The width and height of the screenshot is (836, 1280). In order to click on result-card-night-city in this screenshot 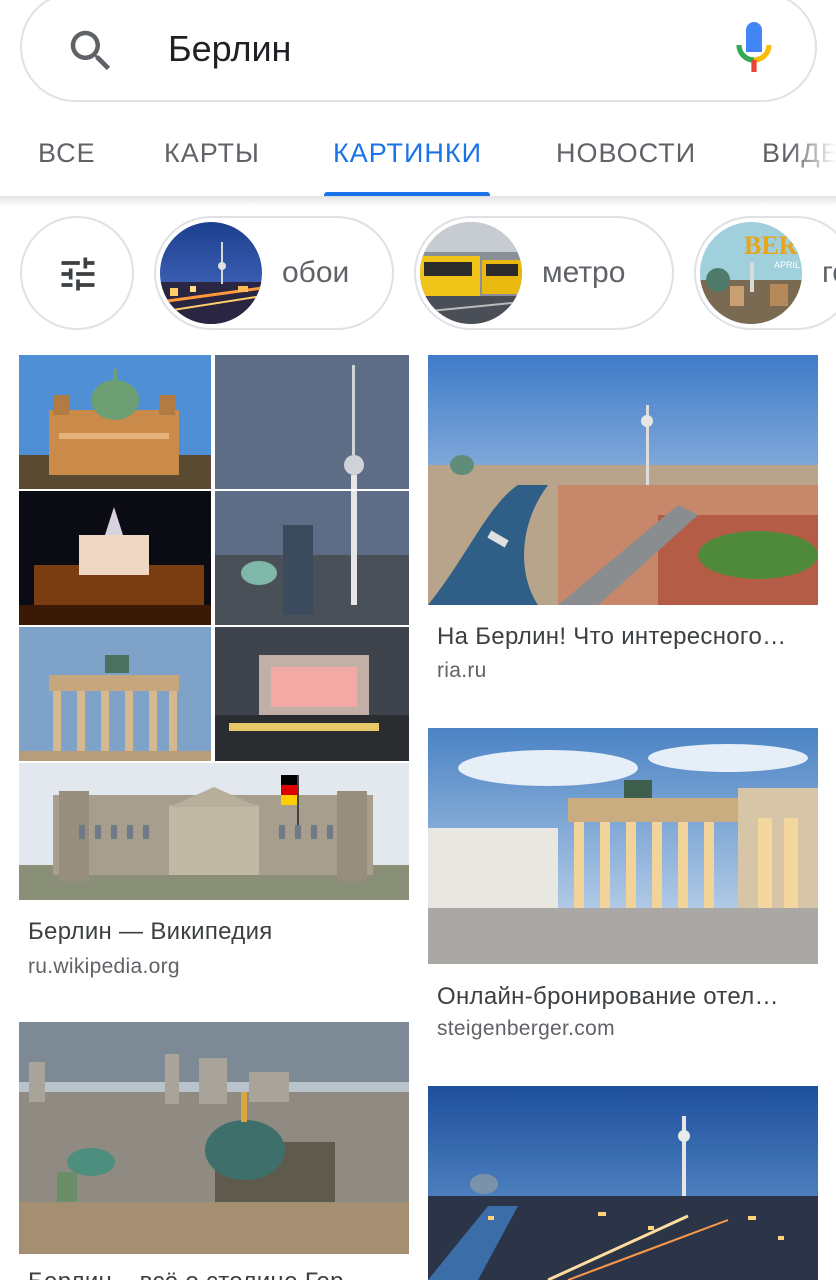, I will do `click(623, 1183)`.